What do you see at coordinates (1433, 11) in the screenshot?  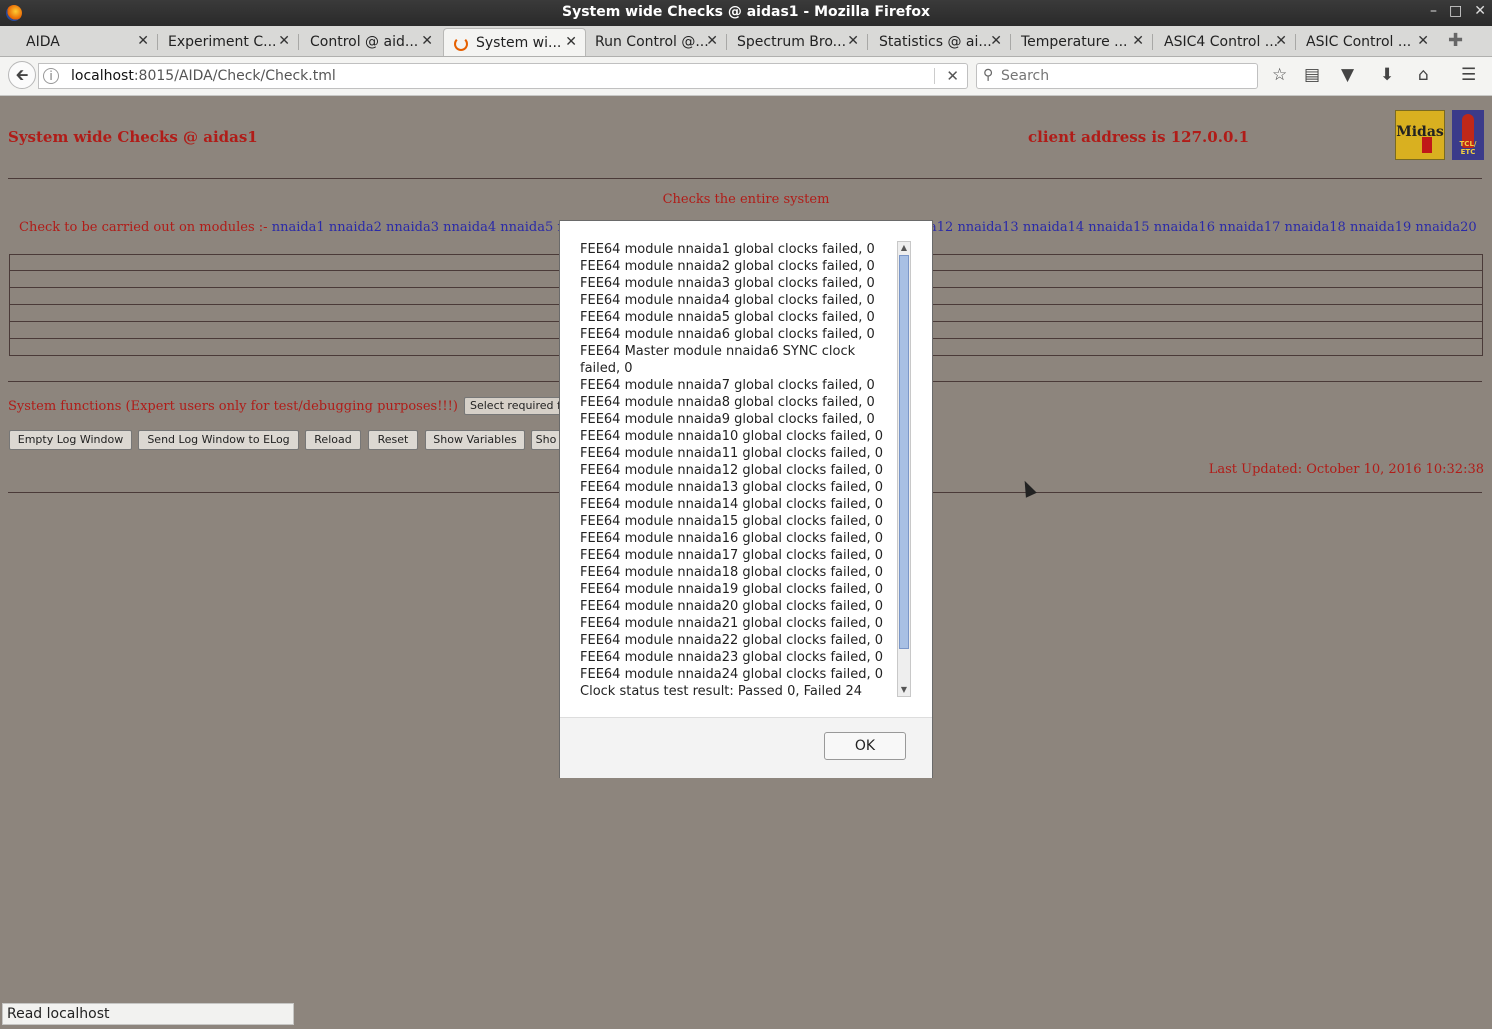 I see `minimize-icon: –` at bounding box center [1433, 11].